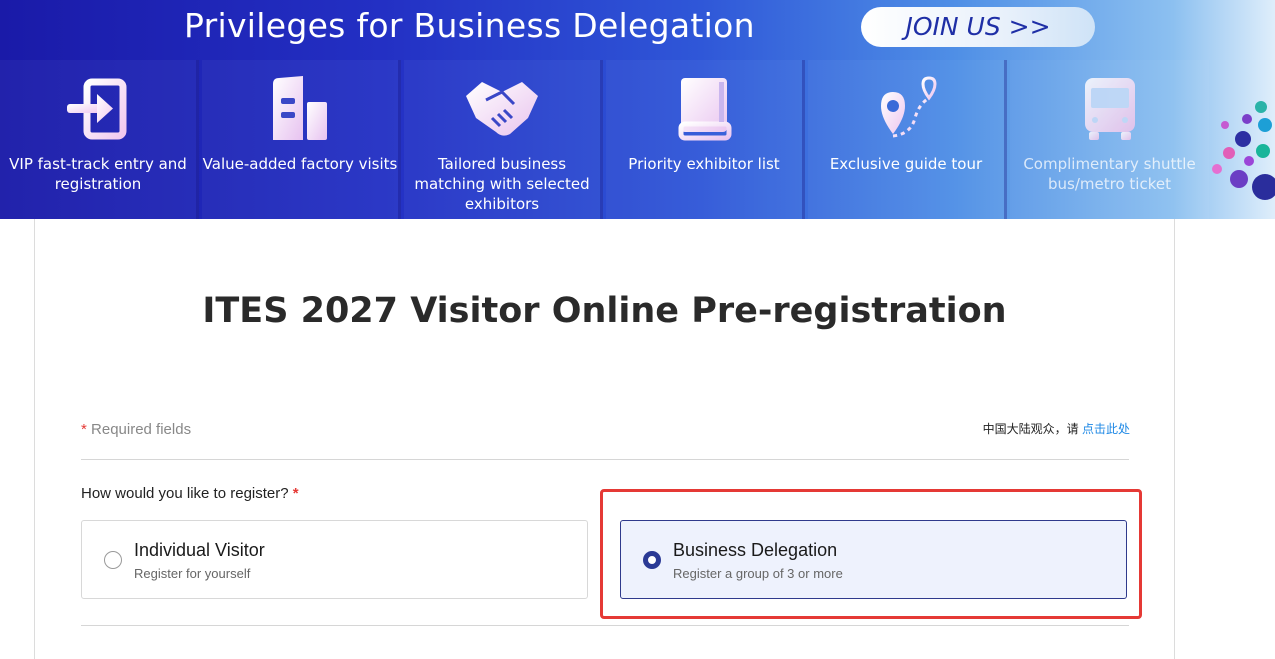 Image resolution: width=1275 pixels, height=659 pixels. I want to click on benefit-label: Value-added factory visits, so click(300, 164).